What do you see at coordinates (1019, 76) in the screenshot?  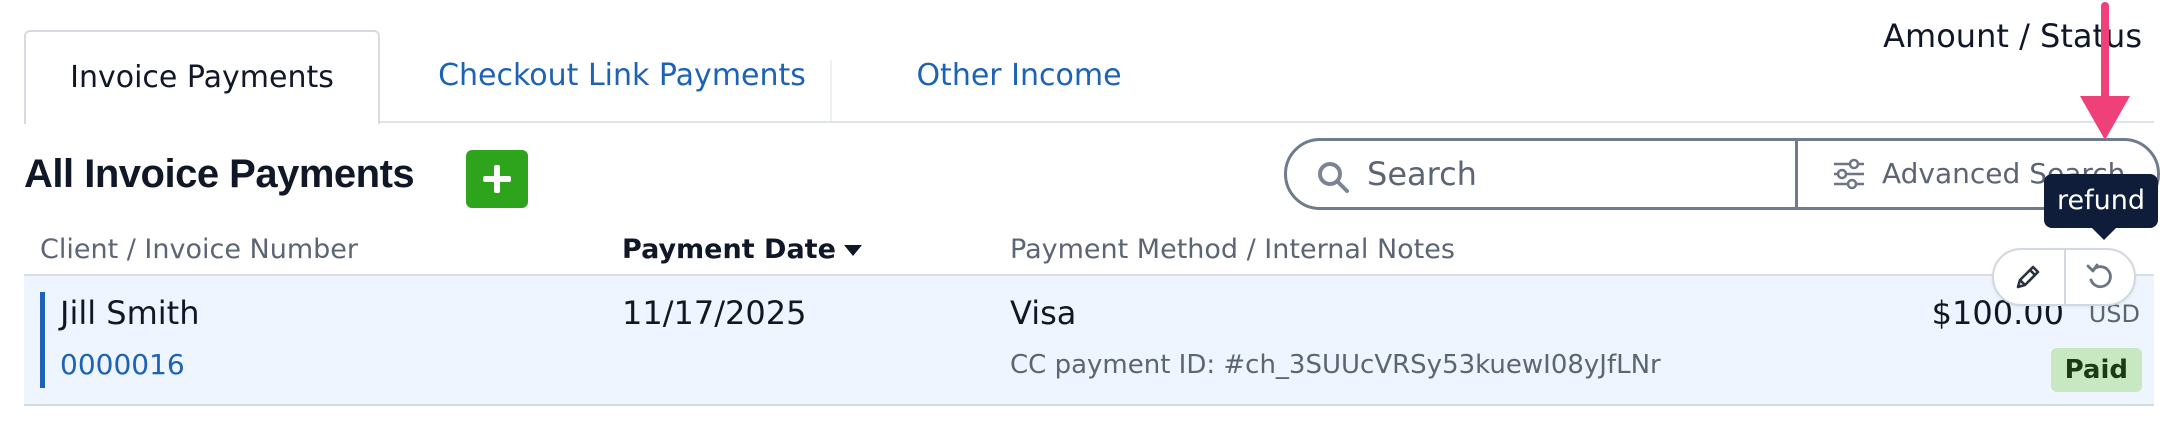 I see `tab-other-income: Other Income` at bounding box center [1019, 76].